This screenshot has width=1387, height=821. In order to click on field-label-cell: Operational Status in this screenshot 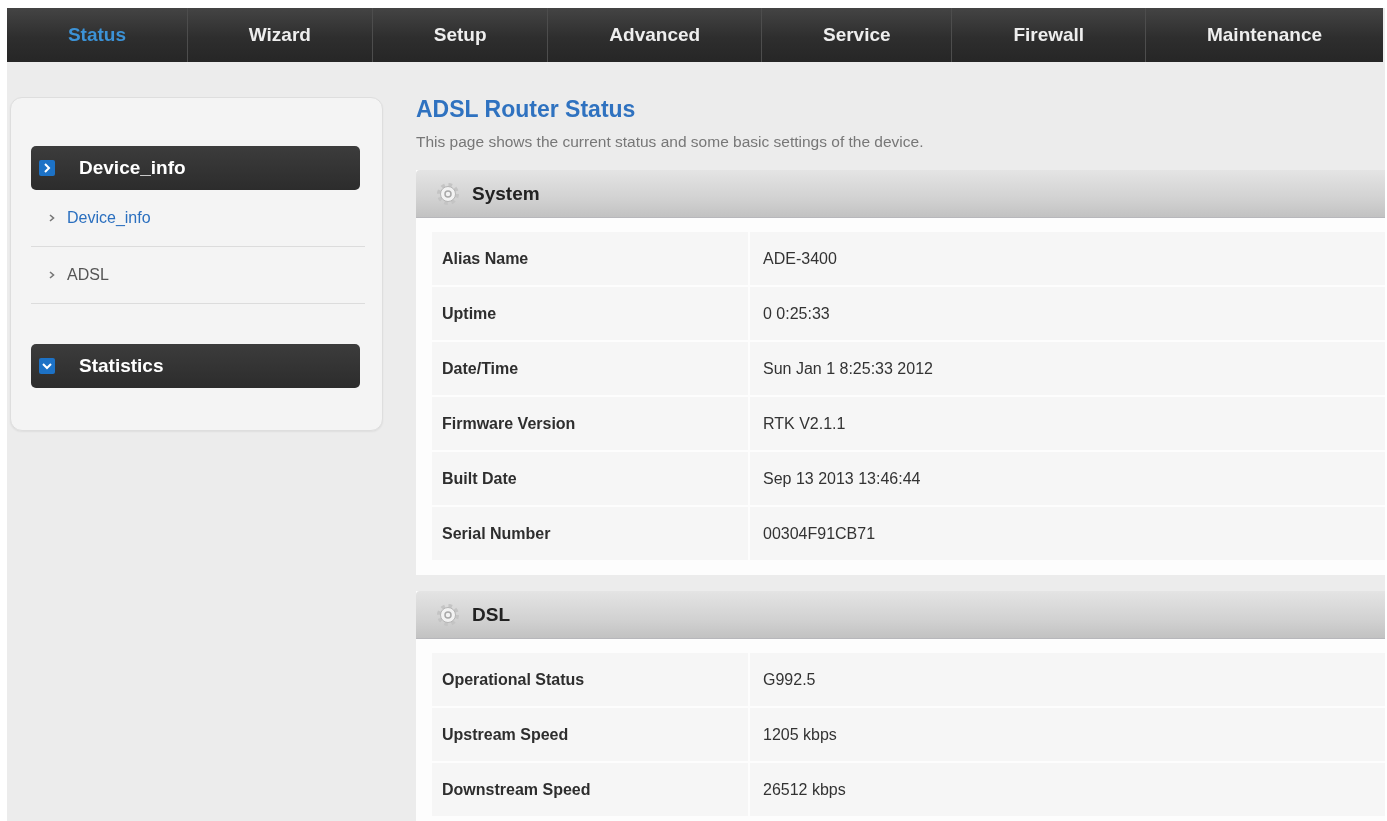, I will do `click(590, 679)`.